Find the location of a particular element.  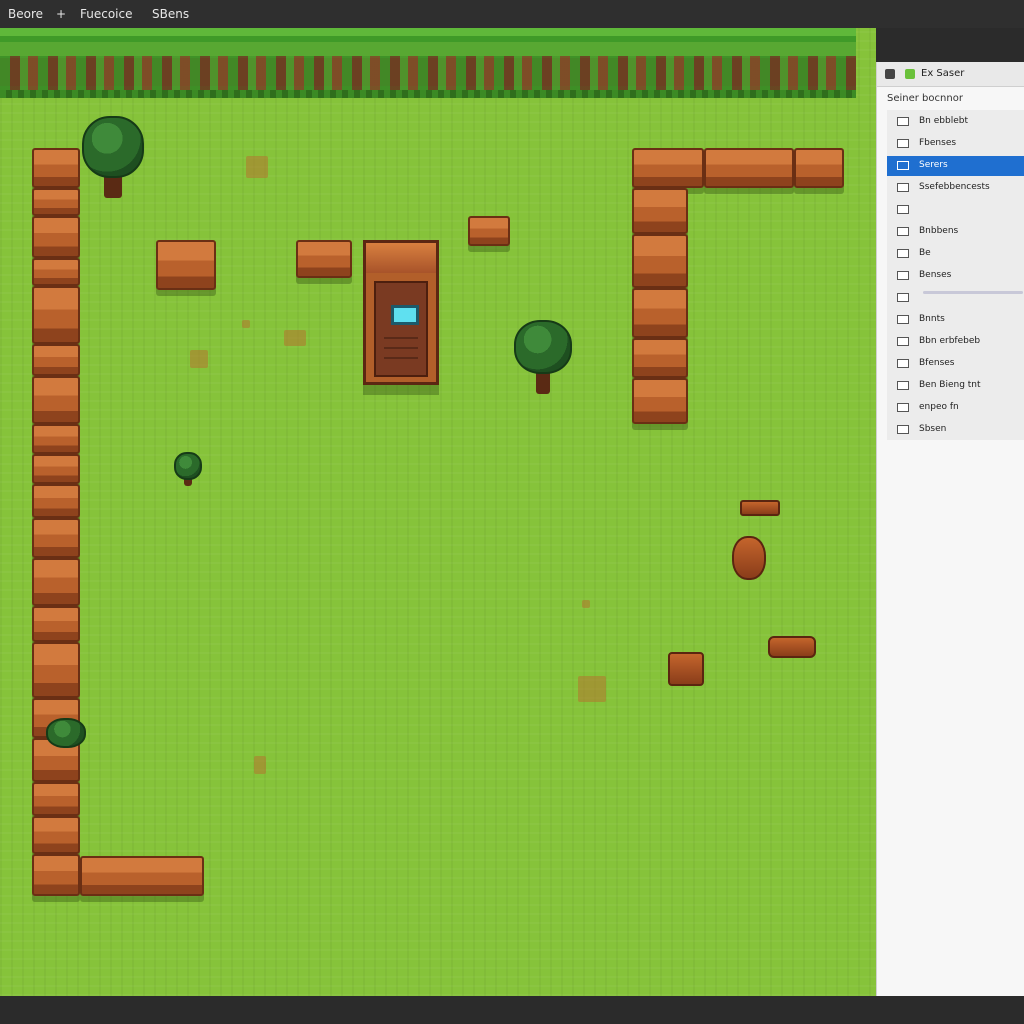

menu-bar: Beore + Fuecoice SBens is located at coordinates (512, 14).